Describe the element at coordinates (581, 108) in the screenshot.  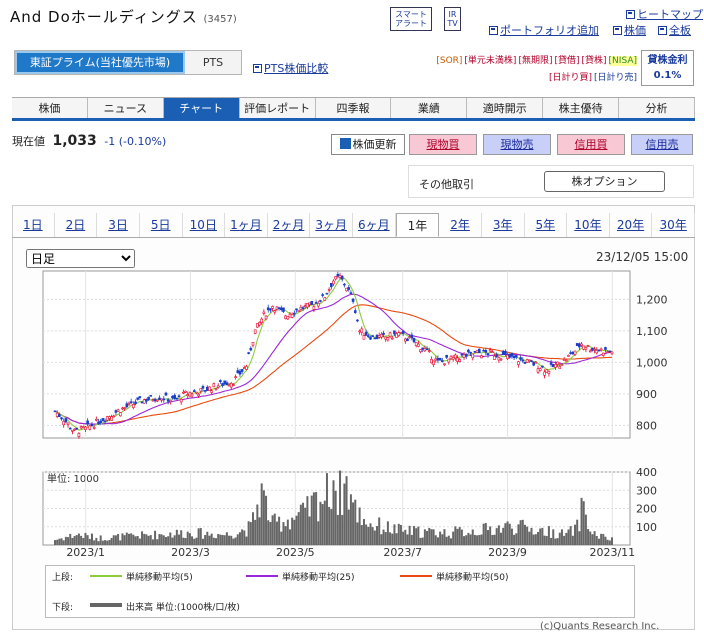
I see `tab-7: 株主優待` at that location.